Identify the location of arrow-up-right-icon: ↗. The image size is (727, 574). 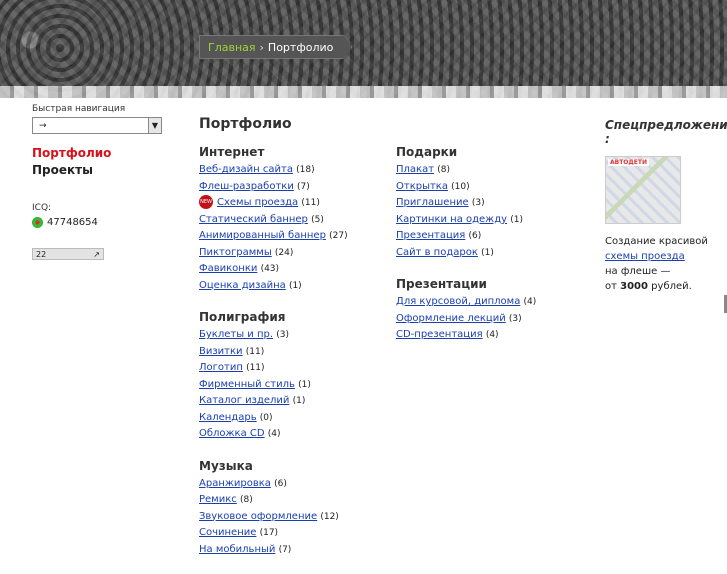
(96, 254).